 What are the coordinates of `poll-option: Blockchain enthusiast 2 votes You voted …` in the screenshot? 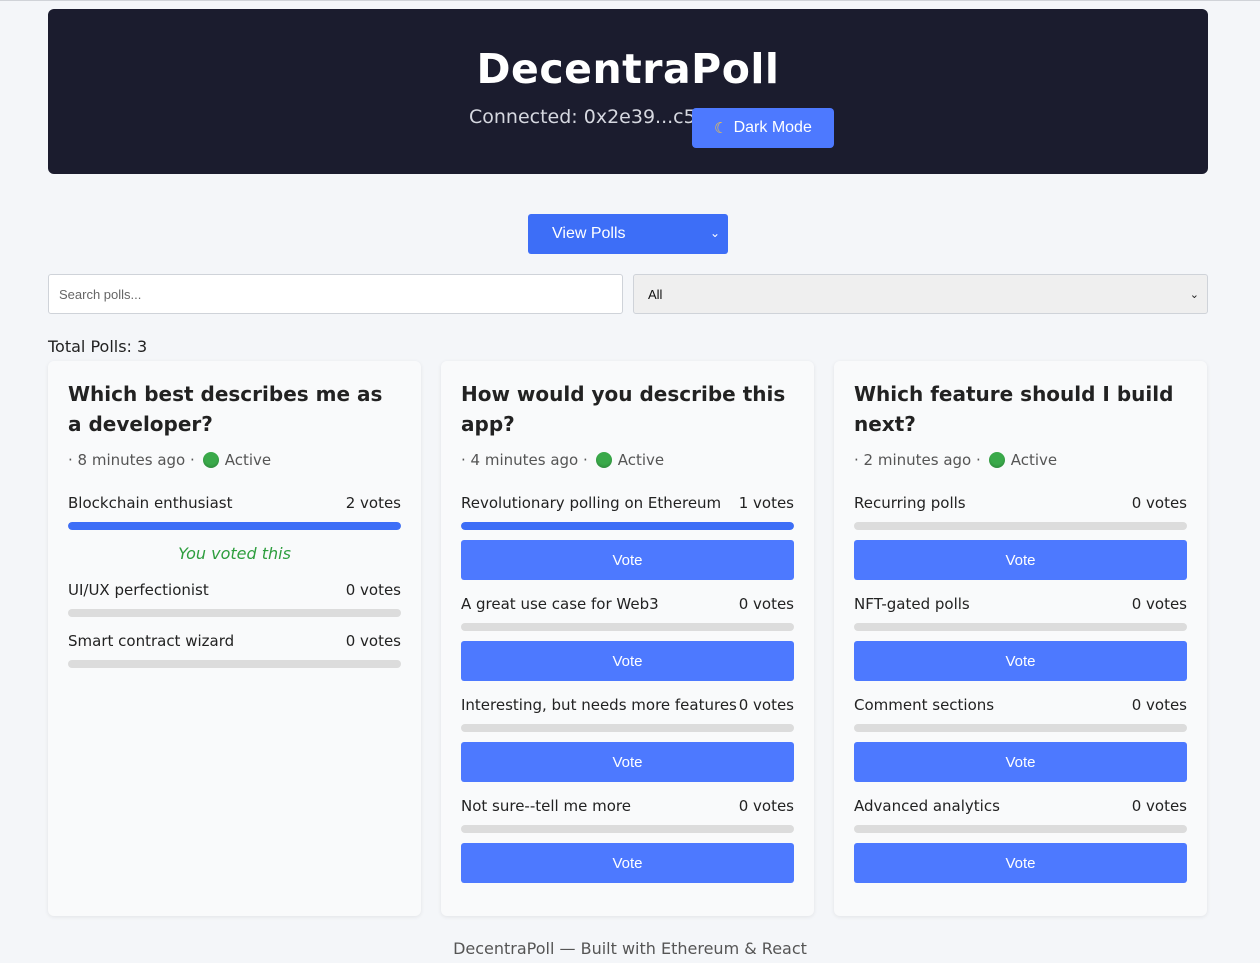 It's located at (234, 528).